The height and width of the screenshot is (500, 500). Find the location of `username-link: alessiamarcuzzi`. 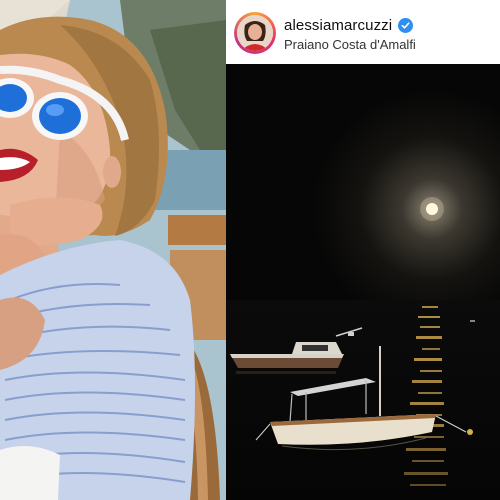

username-link: alessiamarcuzzi is located at coordinates (338, 25).